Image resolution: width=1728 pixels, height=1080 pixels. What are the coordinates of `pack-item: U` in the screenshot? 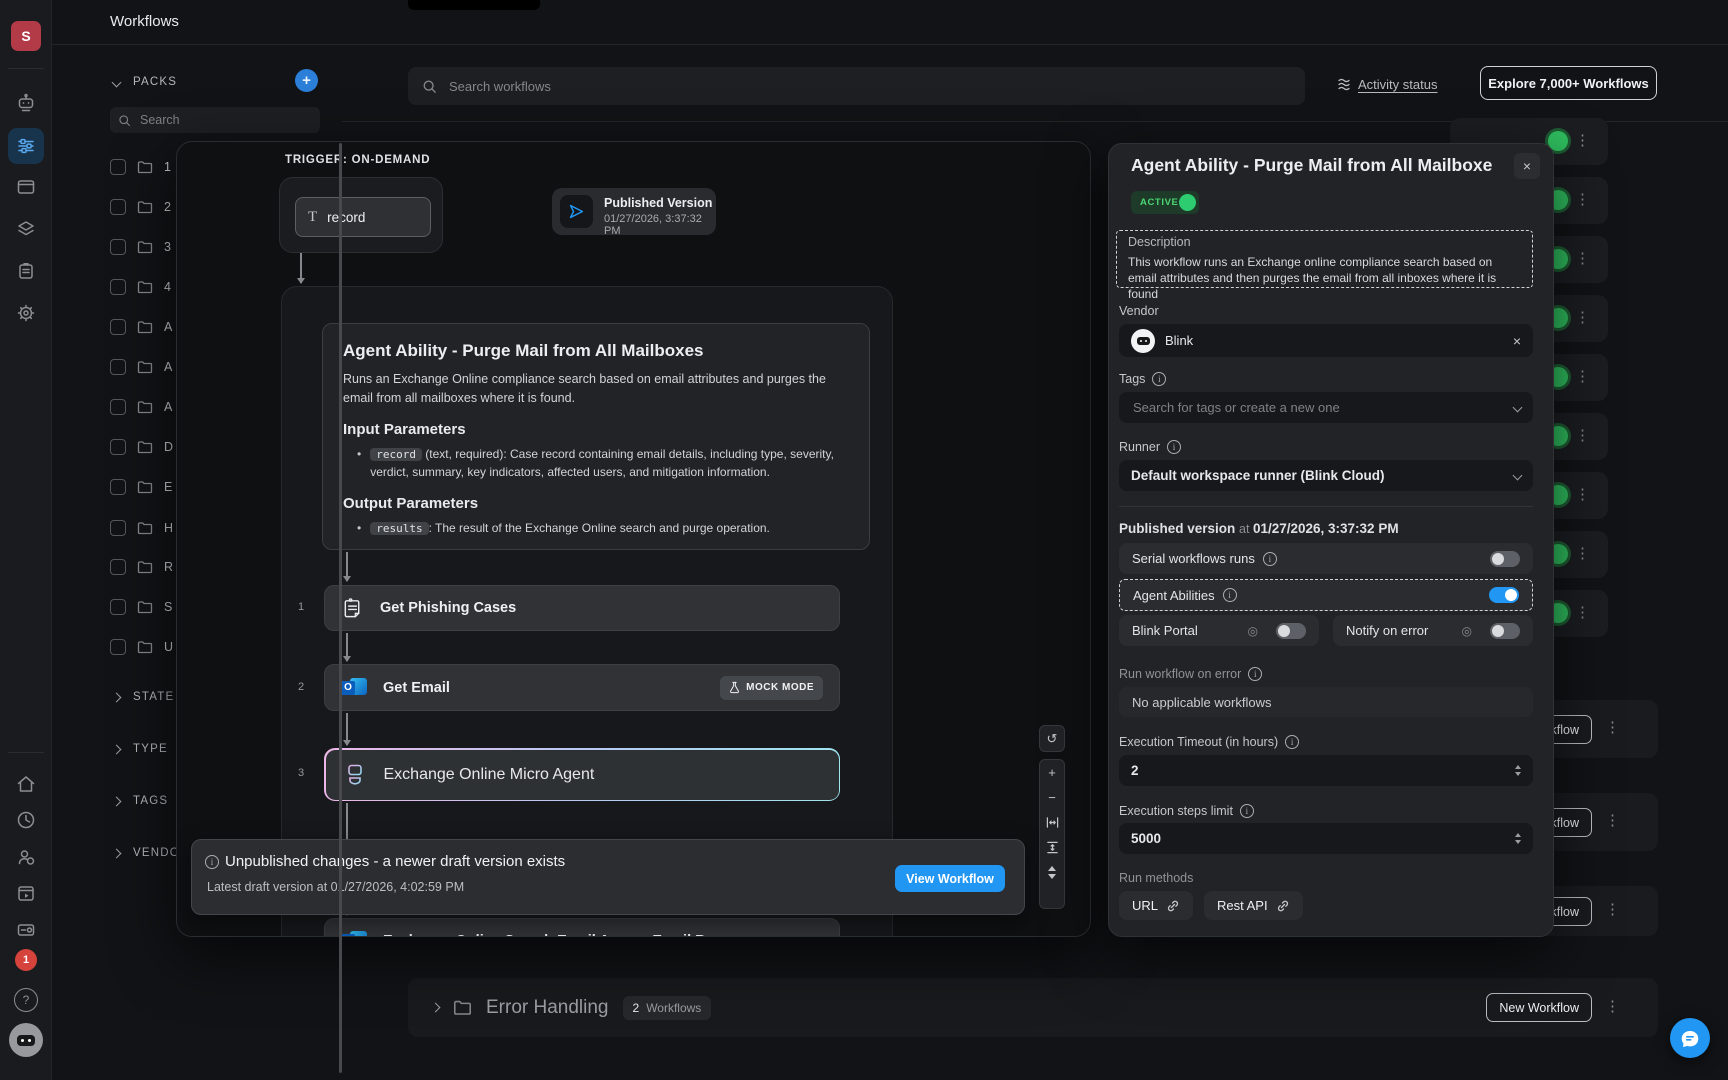 It's located at (141, 647).